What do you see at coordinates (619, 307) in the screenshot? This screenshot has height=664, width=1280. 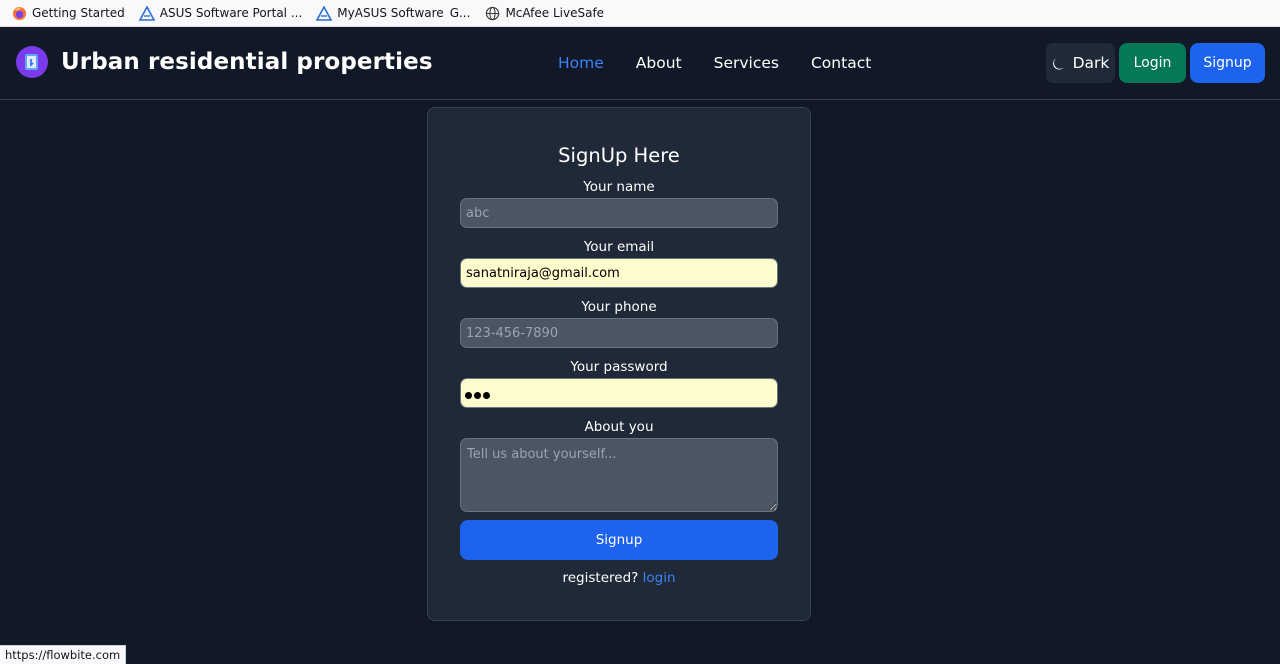 I see `phone-label: Your phone` at bounding box center [619, 307].